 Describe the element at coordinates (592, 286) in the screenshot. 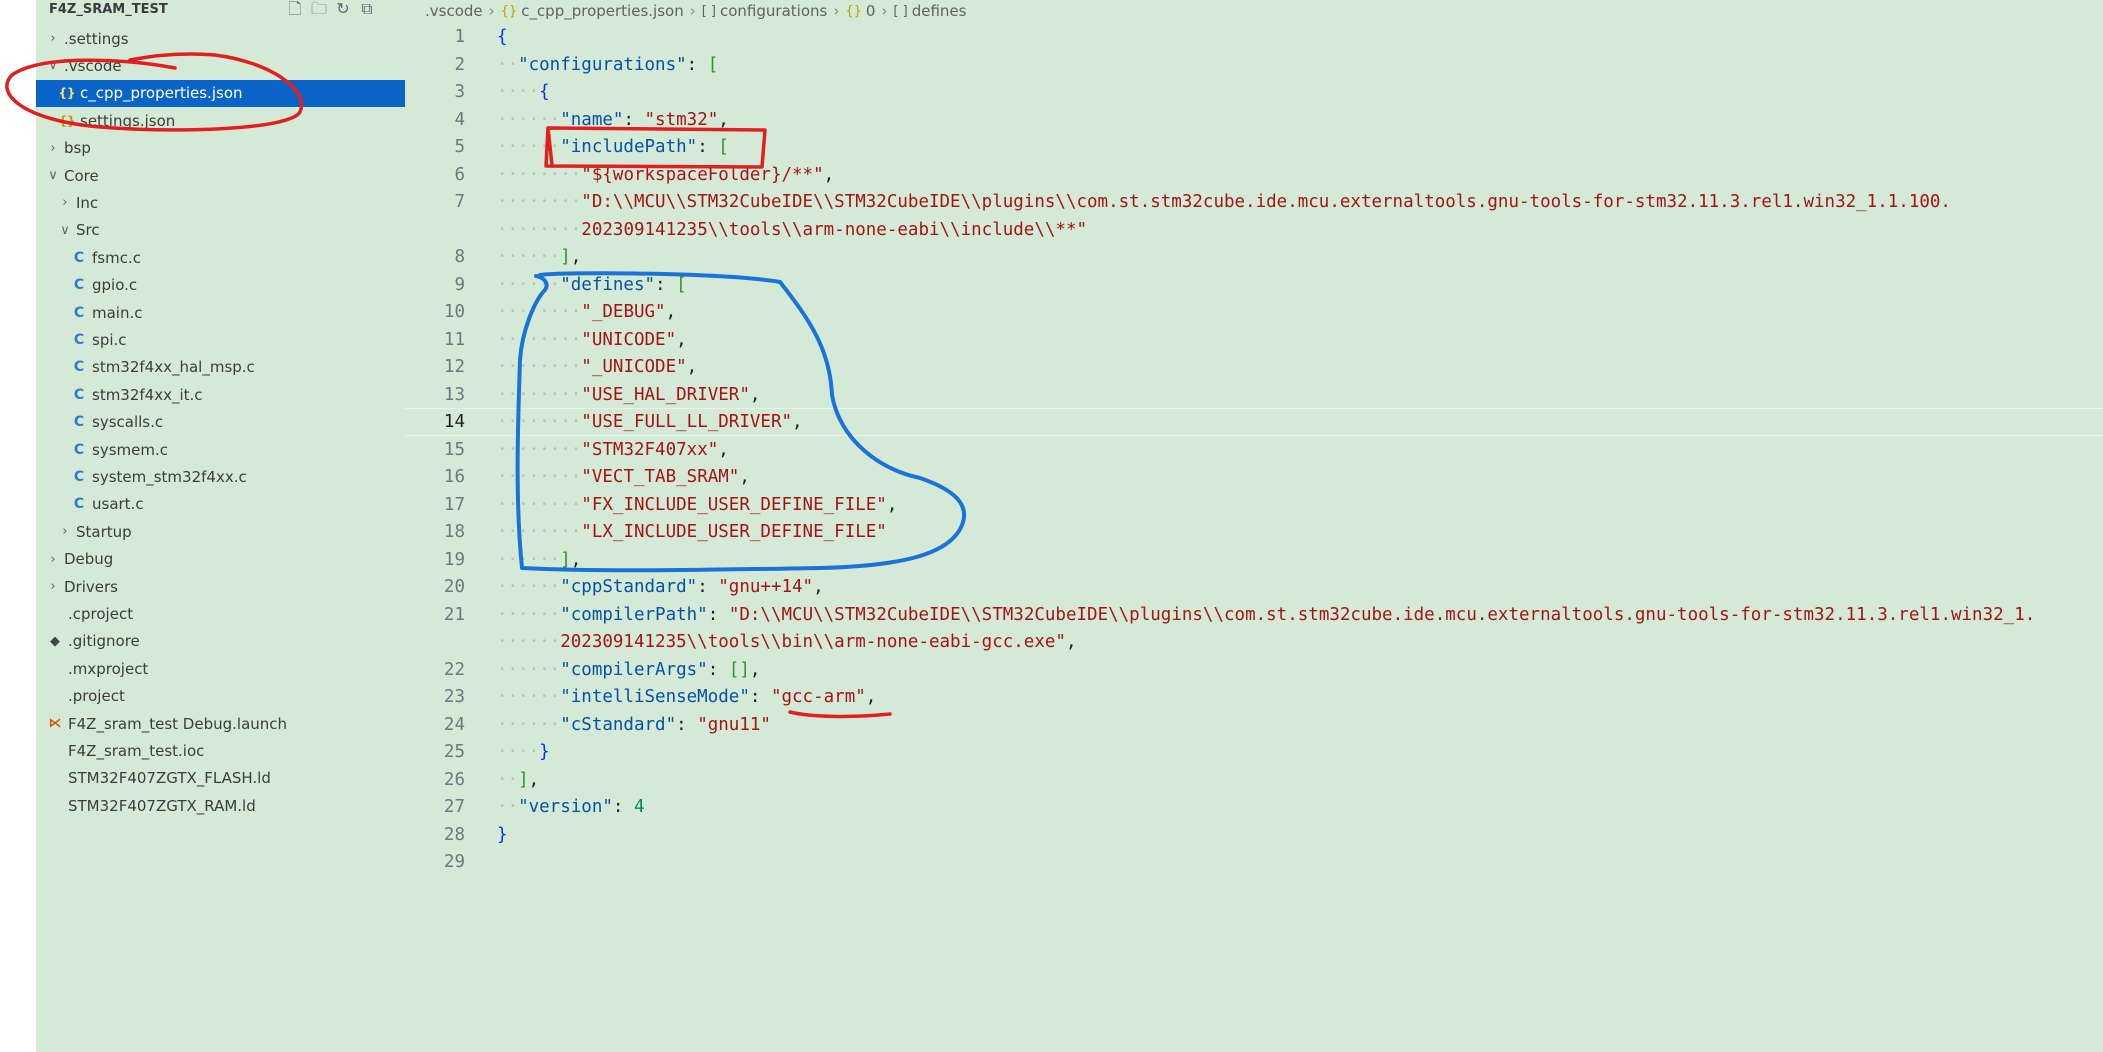

I see `code-text: ······"defines": [` at that location.